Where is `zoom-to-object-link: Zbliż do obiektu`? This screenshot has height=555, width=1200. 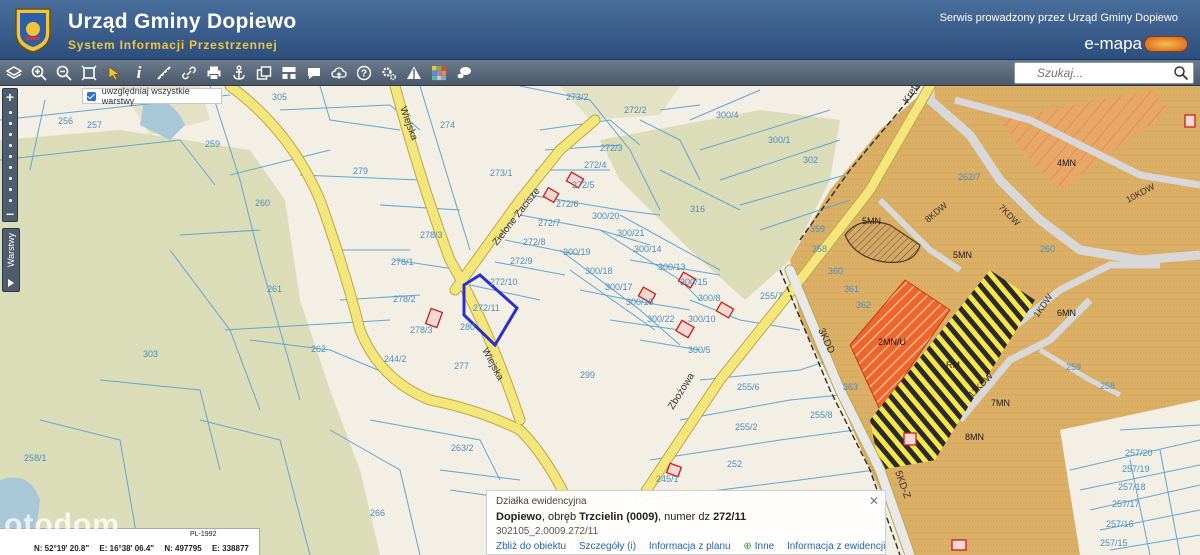
zoom-to-object-link: Zbliż do obiektu is located at coordinates (531, 546).